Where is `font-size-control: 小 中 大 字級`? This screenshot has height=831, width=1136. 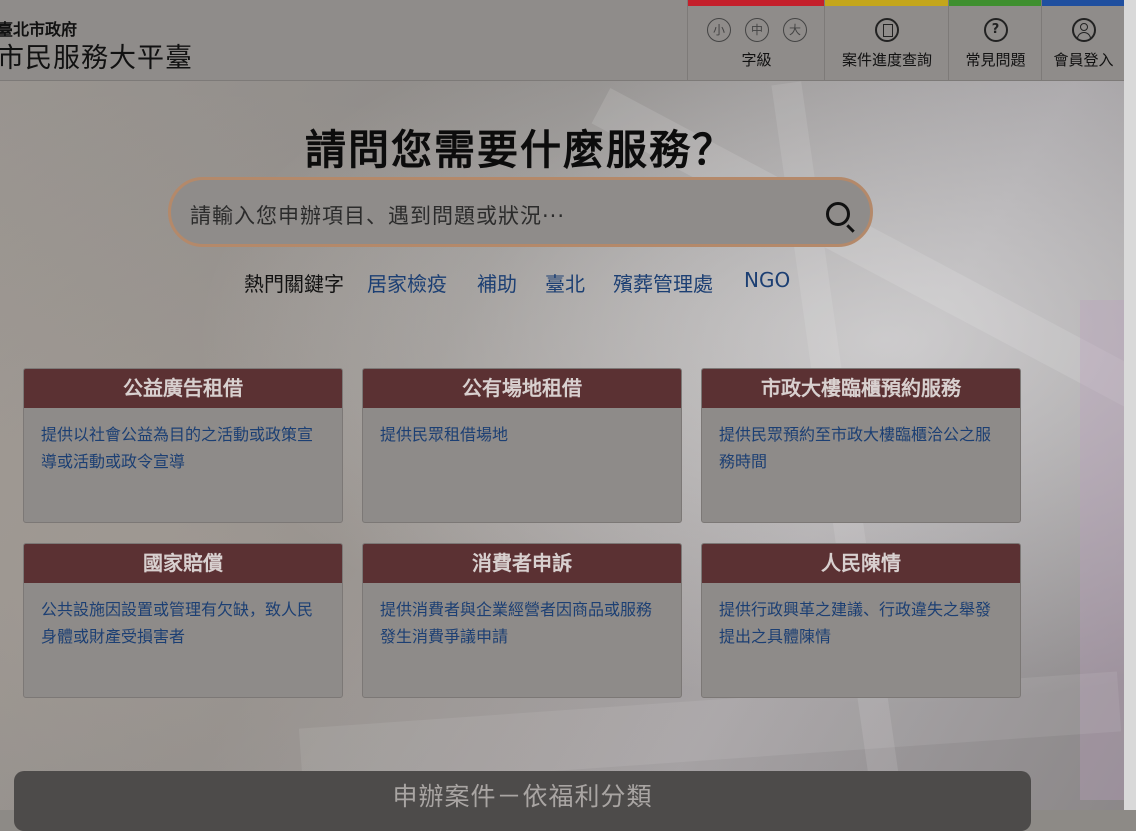 font-size-control: 小 中 大 字級 is located at coordinates (756, 40).